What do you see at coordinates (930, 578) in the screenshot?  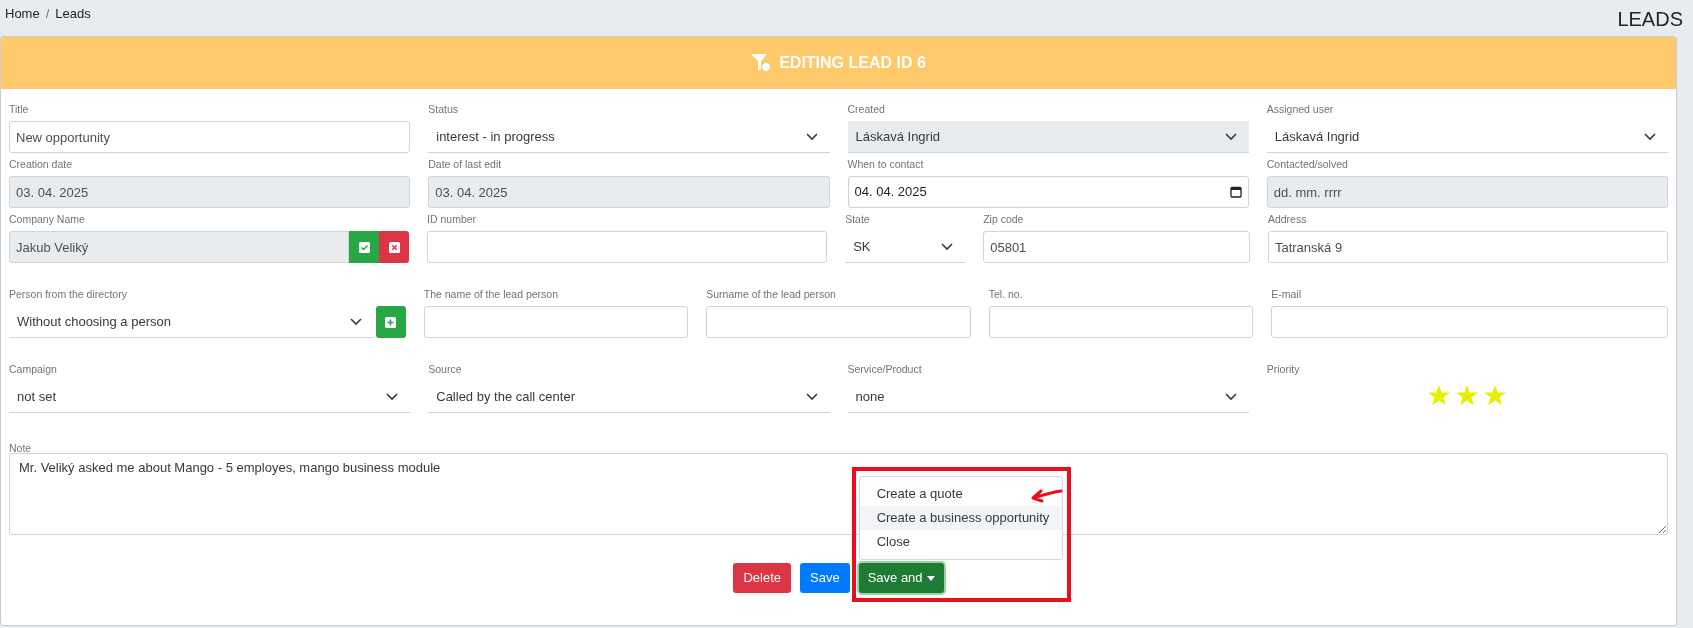 I see `caret-icon` at bounding box center [930, 578].